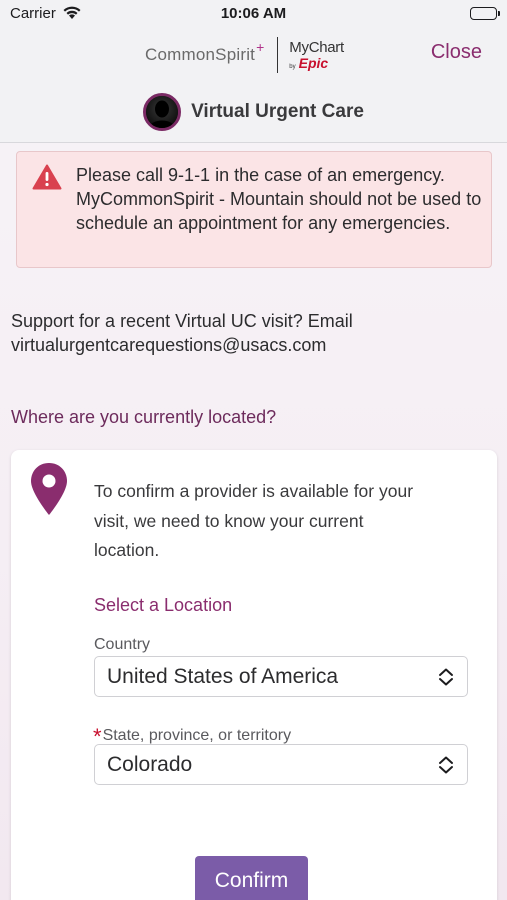  Describe the element at coordinates (197, 735) in the screenshot. I see `state-label-text: State, province, or territory` at that location.